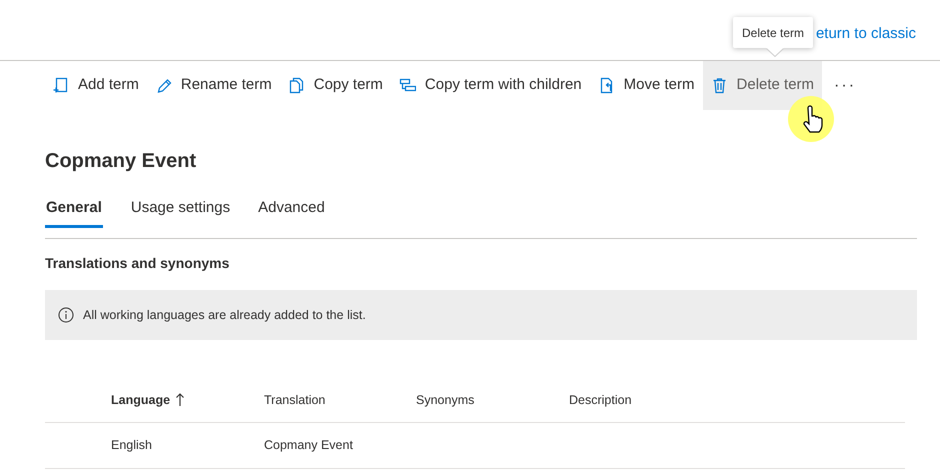 Image resolution: width=940 pixels, height=472 pixels. What do you see at coordinates (775, 52) in the screenshot?
I see `tooltip-pointer` at bounding box center [775, 52].